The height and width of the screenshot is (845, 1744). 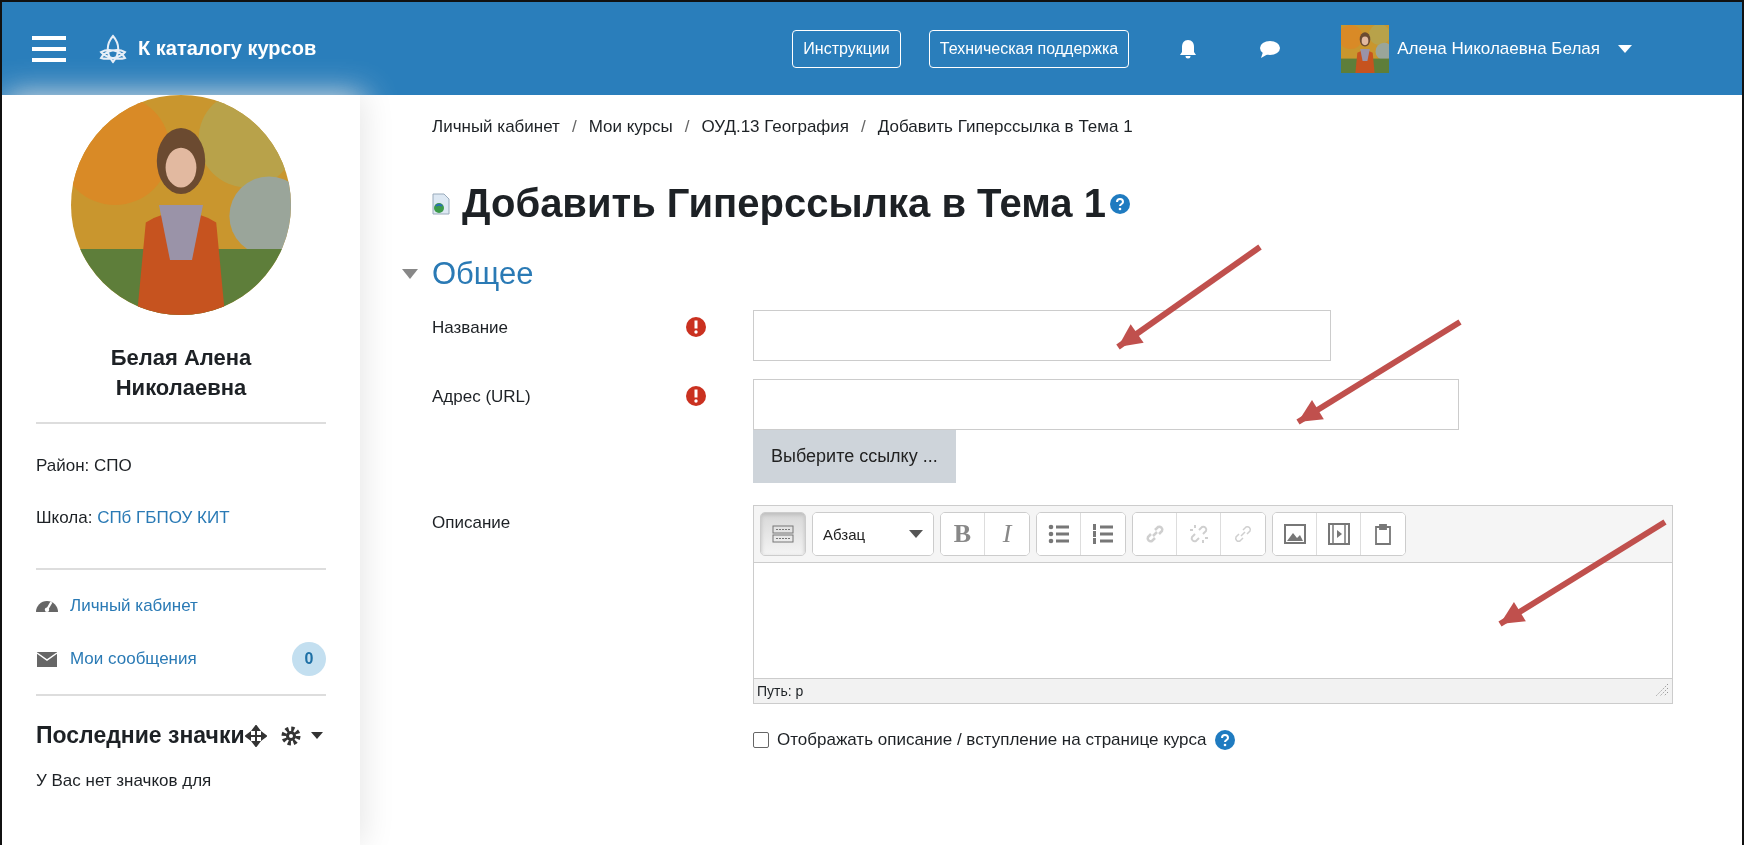 What do you see at coordinates (630, 127) in the screenshot?
I see `breadcrumb-item: Мои курсы` at bounding box center [630, 127].